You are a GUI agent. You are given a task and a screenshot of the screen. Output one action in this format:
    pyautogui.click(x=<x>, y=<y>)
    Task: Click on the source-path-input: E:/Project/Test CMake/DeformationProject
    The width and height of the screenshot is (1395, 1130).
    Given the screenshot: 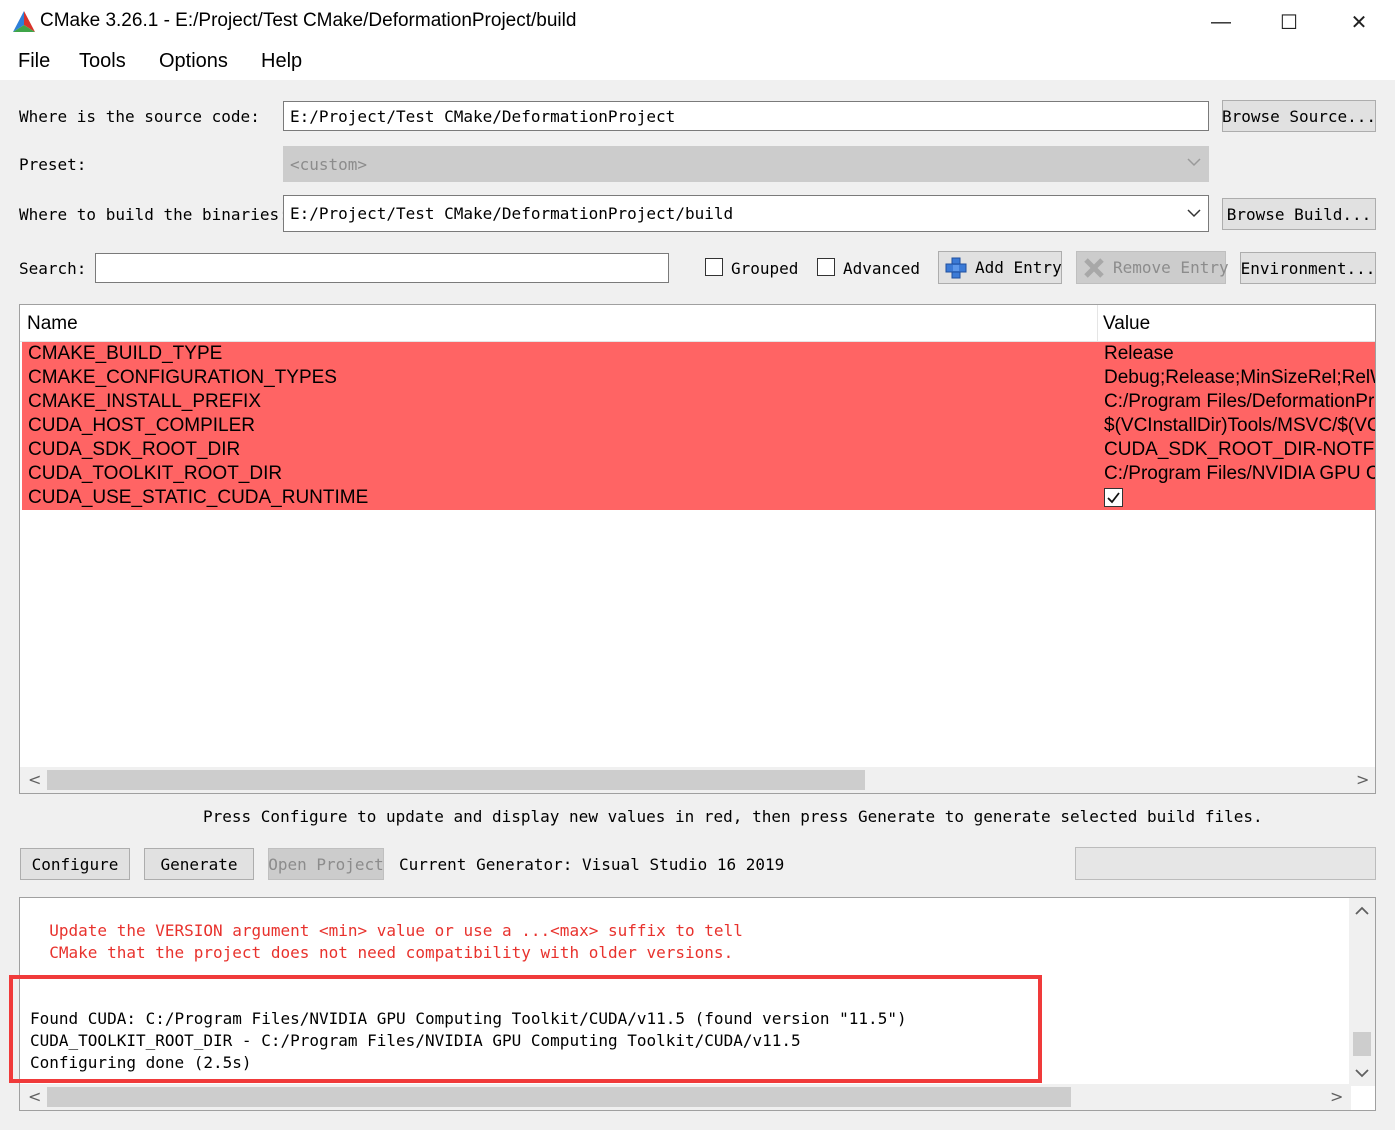 What is the action you would take?
    pyautogui.click(x=746, y=116)
    